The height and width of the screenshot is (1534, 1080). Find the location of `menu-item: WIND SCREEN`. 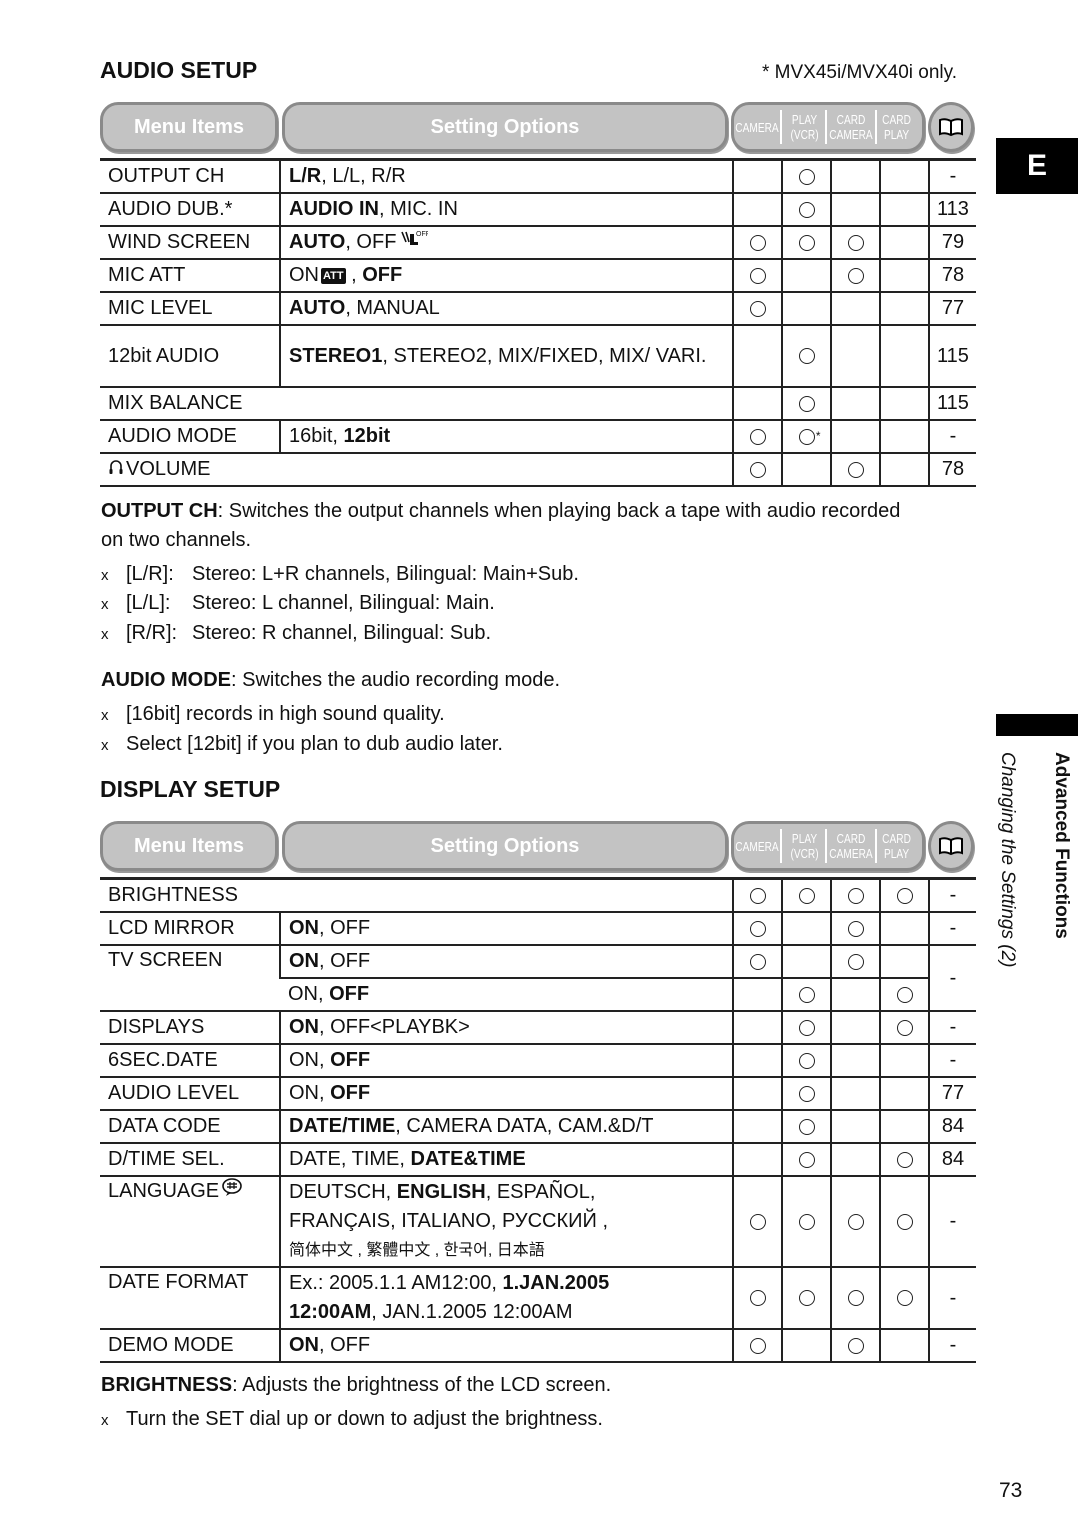

menu-item: WIND SCREEN is located at coordinates (190, 243).